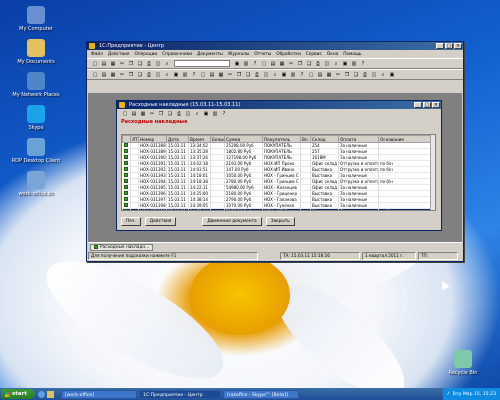 This screenshot has width=500, height=400. What do you see at coordinates (36, 118) in the screenshot?
I see `desktop-icon-3: Skype` at bounding box center [36, 118].